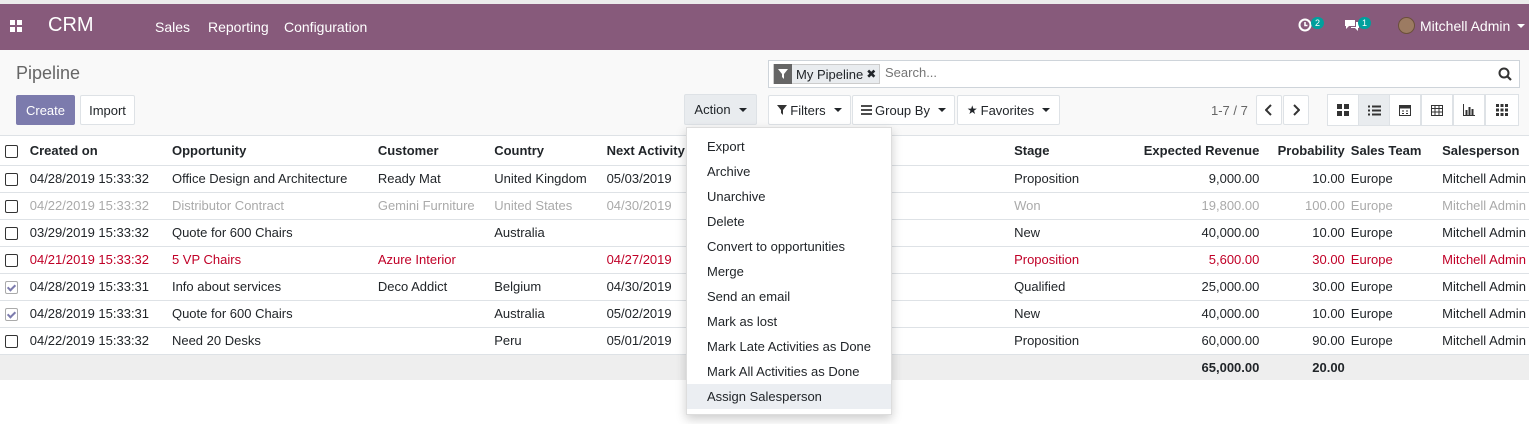 The image size is (1529, 424). Describe the element at coordinates (1178, 341) in the screenshot. I see `expected-revenue-cell: 60,000.00` at that location.